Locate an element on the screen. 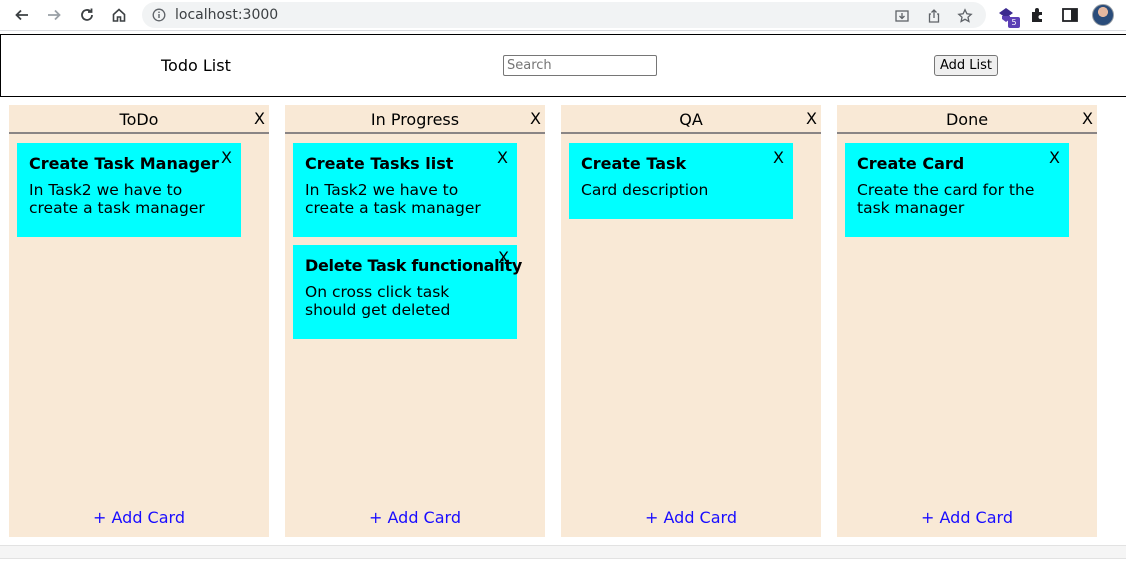 Image resolution: width=1126 pixels, height=578 pixels. column-title: In Progress is located at coordinates (415, 119).